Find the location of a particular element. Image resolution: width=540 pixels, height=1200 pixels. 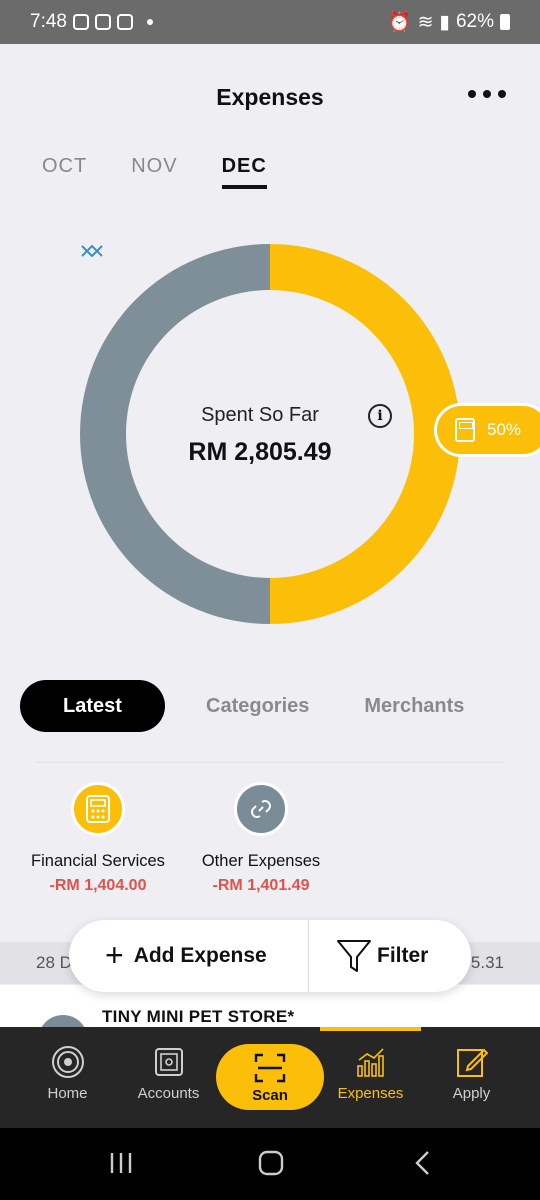

spent-amount: RM 2,805.49 is located at coordinates (260, 452).